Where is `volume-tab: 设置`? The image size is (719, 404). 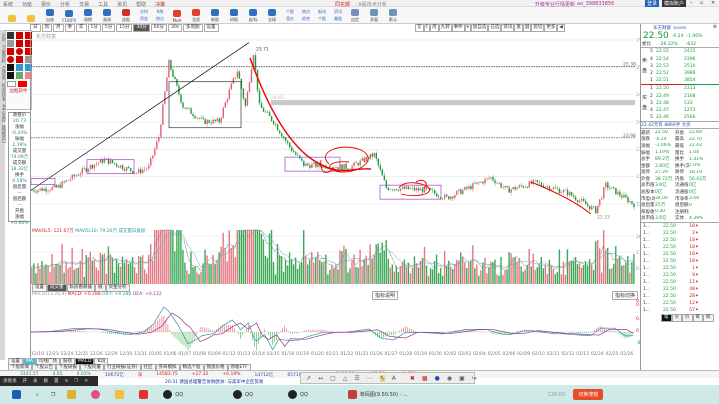 volume-tab: 设置 is located at coordinates (39, 288).